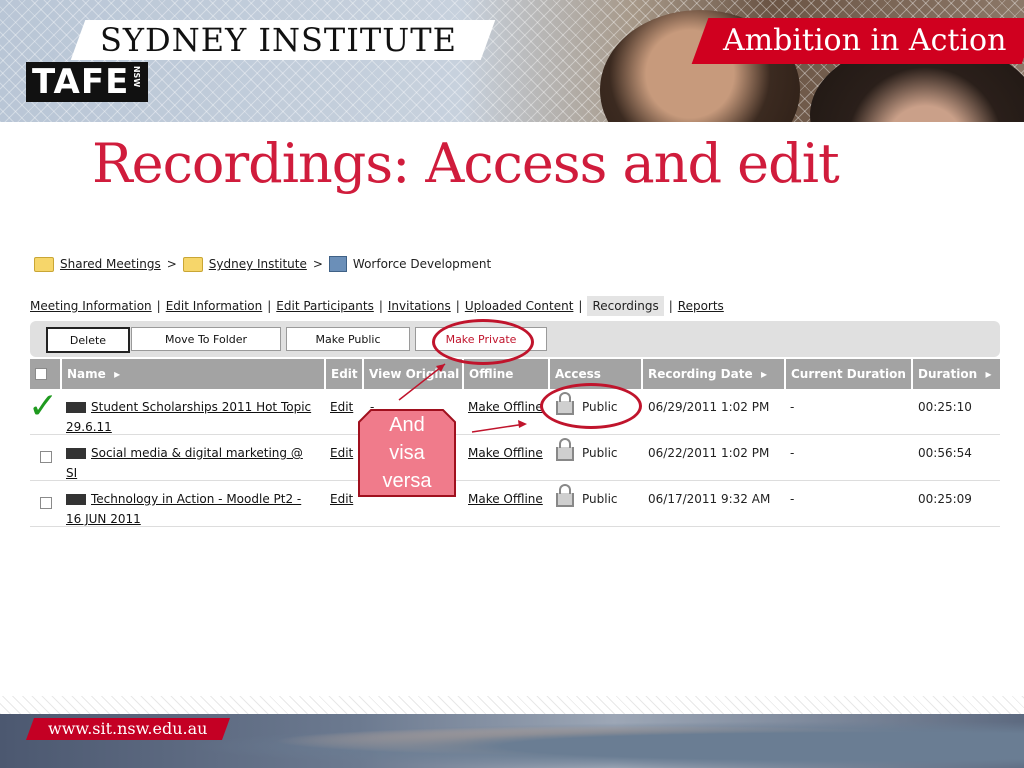 The height and width of the screenshot is (768, 1024). Describe the element at coordinates (89, 427) in the screenshot. I see `recording-link: 29.6.11` at that location.